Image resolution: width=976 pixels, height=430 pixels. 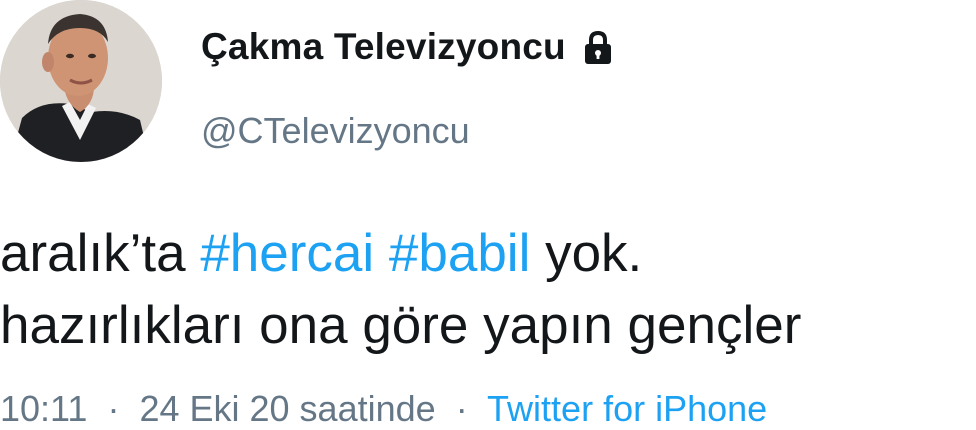 What do you see at coordinates (43, 408) in the screenshot?
I see `tweet-time: 10:11` at bounding box center [43, 408].